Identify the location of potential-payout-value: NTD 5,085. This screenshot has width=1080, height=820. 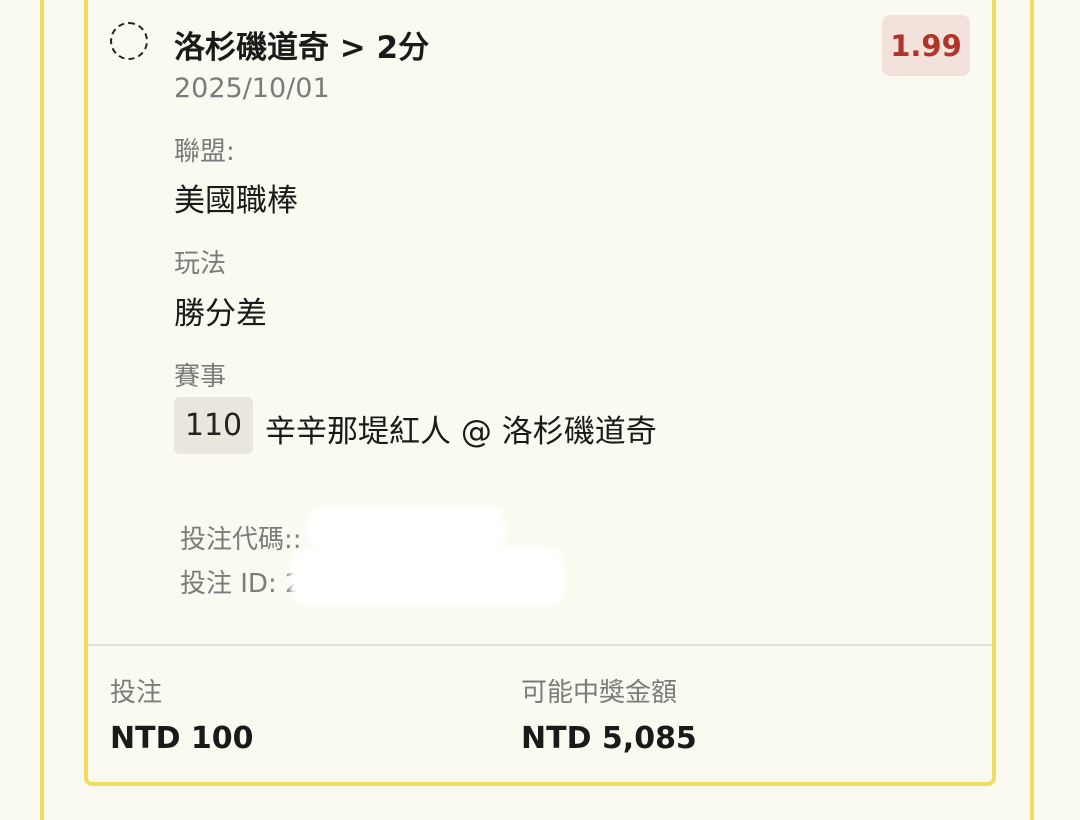
(609, 738).